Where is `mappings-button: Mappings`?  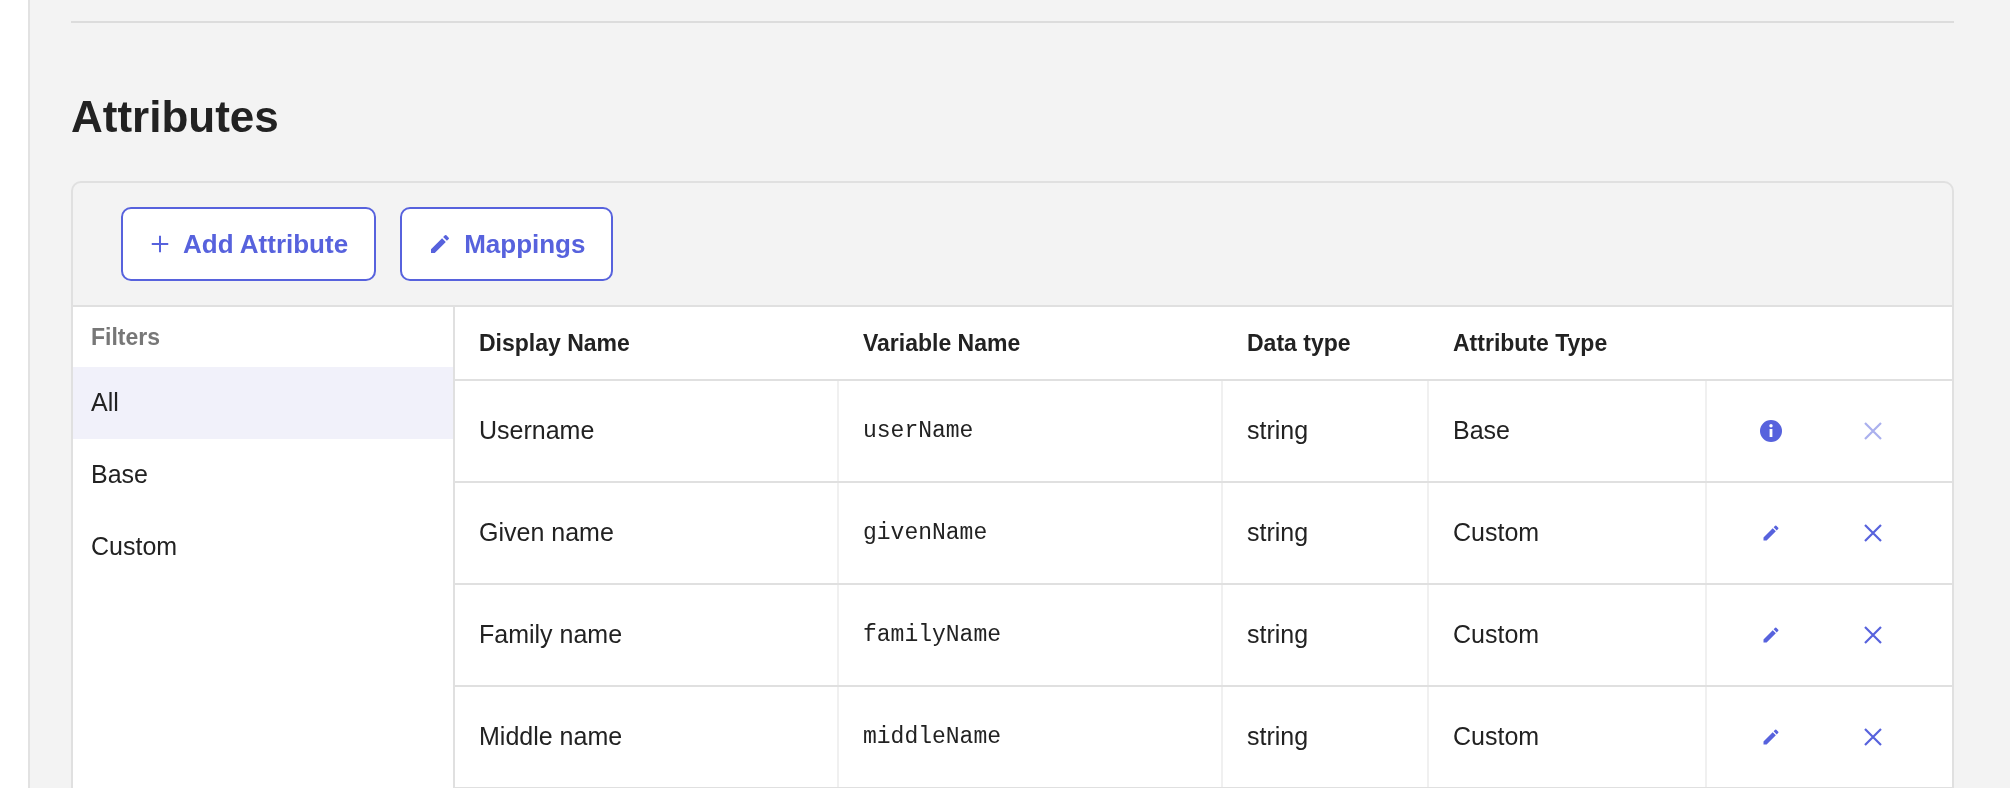
mappings-button: Mappings is located at coordinates (507, 244).